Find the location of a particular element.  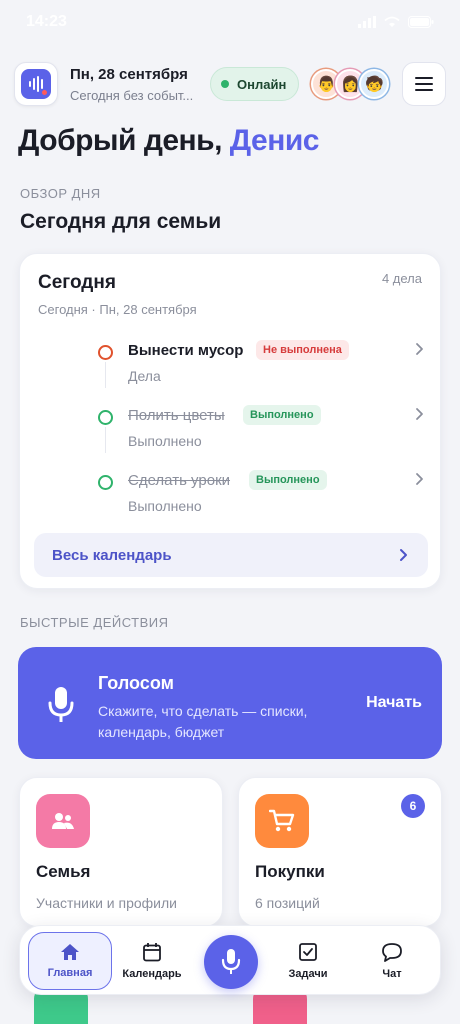

status-bar: 14:23 is located at coordinates (230, 22).